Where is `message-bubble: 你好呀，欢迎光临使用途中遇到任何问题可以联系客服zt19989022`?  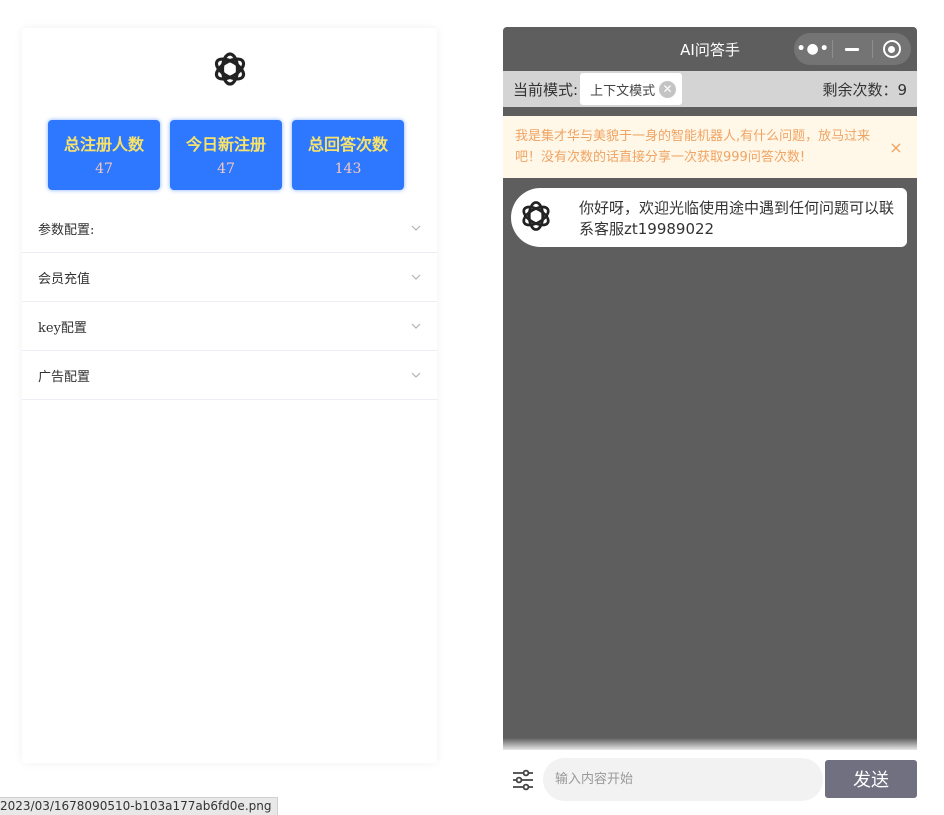
message-bubble: 你好呀，欢迎光临使用途中遇到任何问题可以联系客服zt19989022 is located at coordinates (709, 217).